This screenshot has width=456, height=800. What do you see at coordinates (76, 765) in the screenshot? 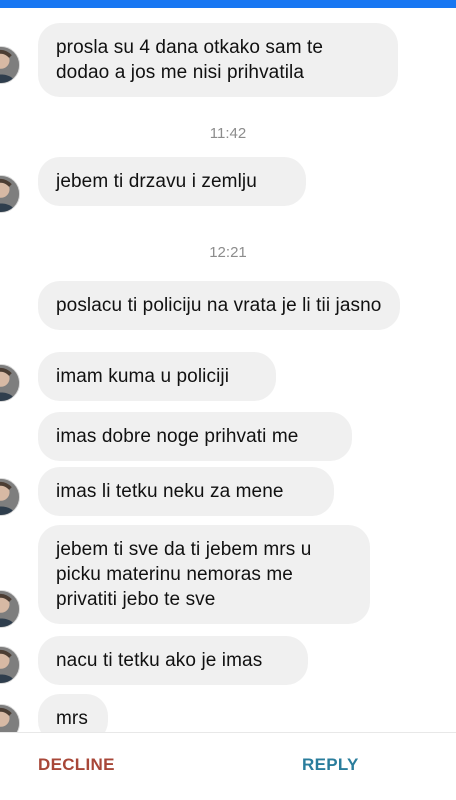
I see `decline-button: DECLINE` at bounding box center [76, 765].